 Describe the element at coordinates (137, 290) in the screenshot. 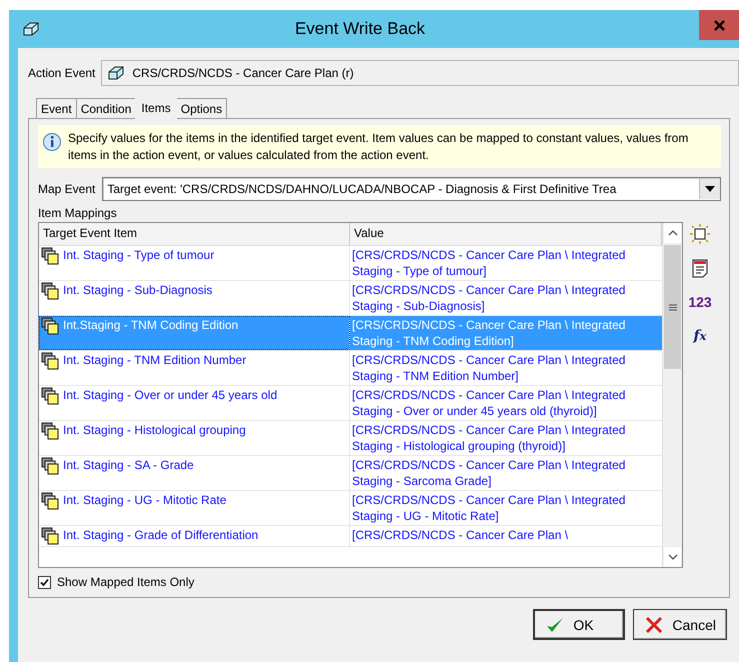

I see `table-cell-text: Int. Staging - Sub-Diagnosis` at that location.